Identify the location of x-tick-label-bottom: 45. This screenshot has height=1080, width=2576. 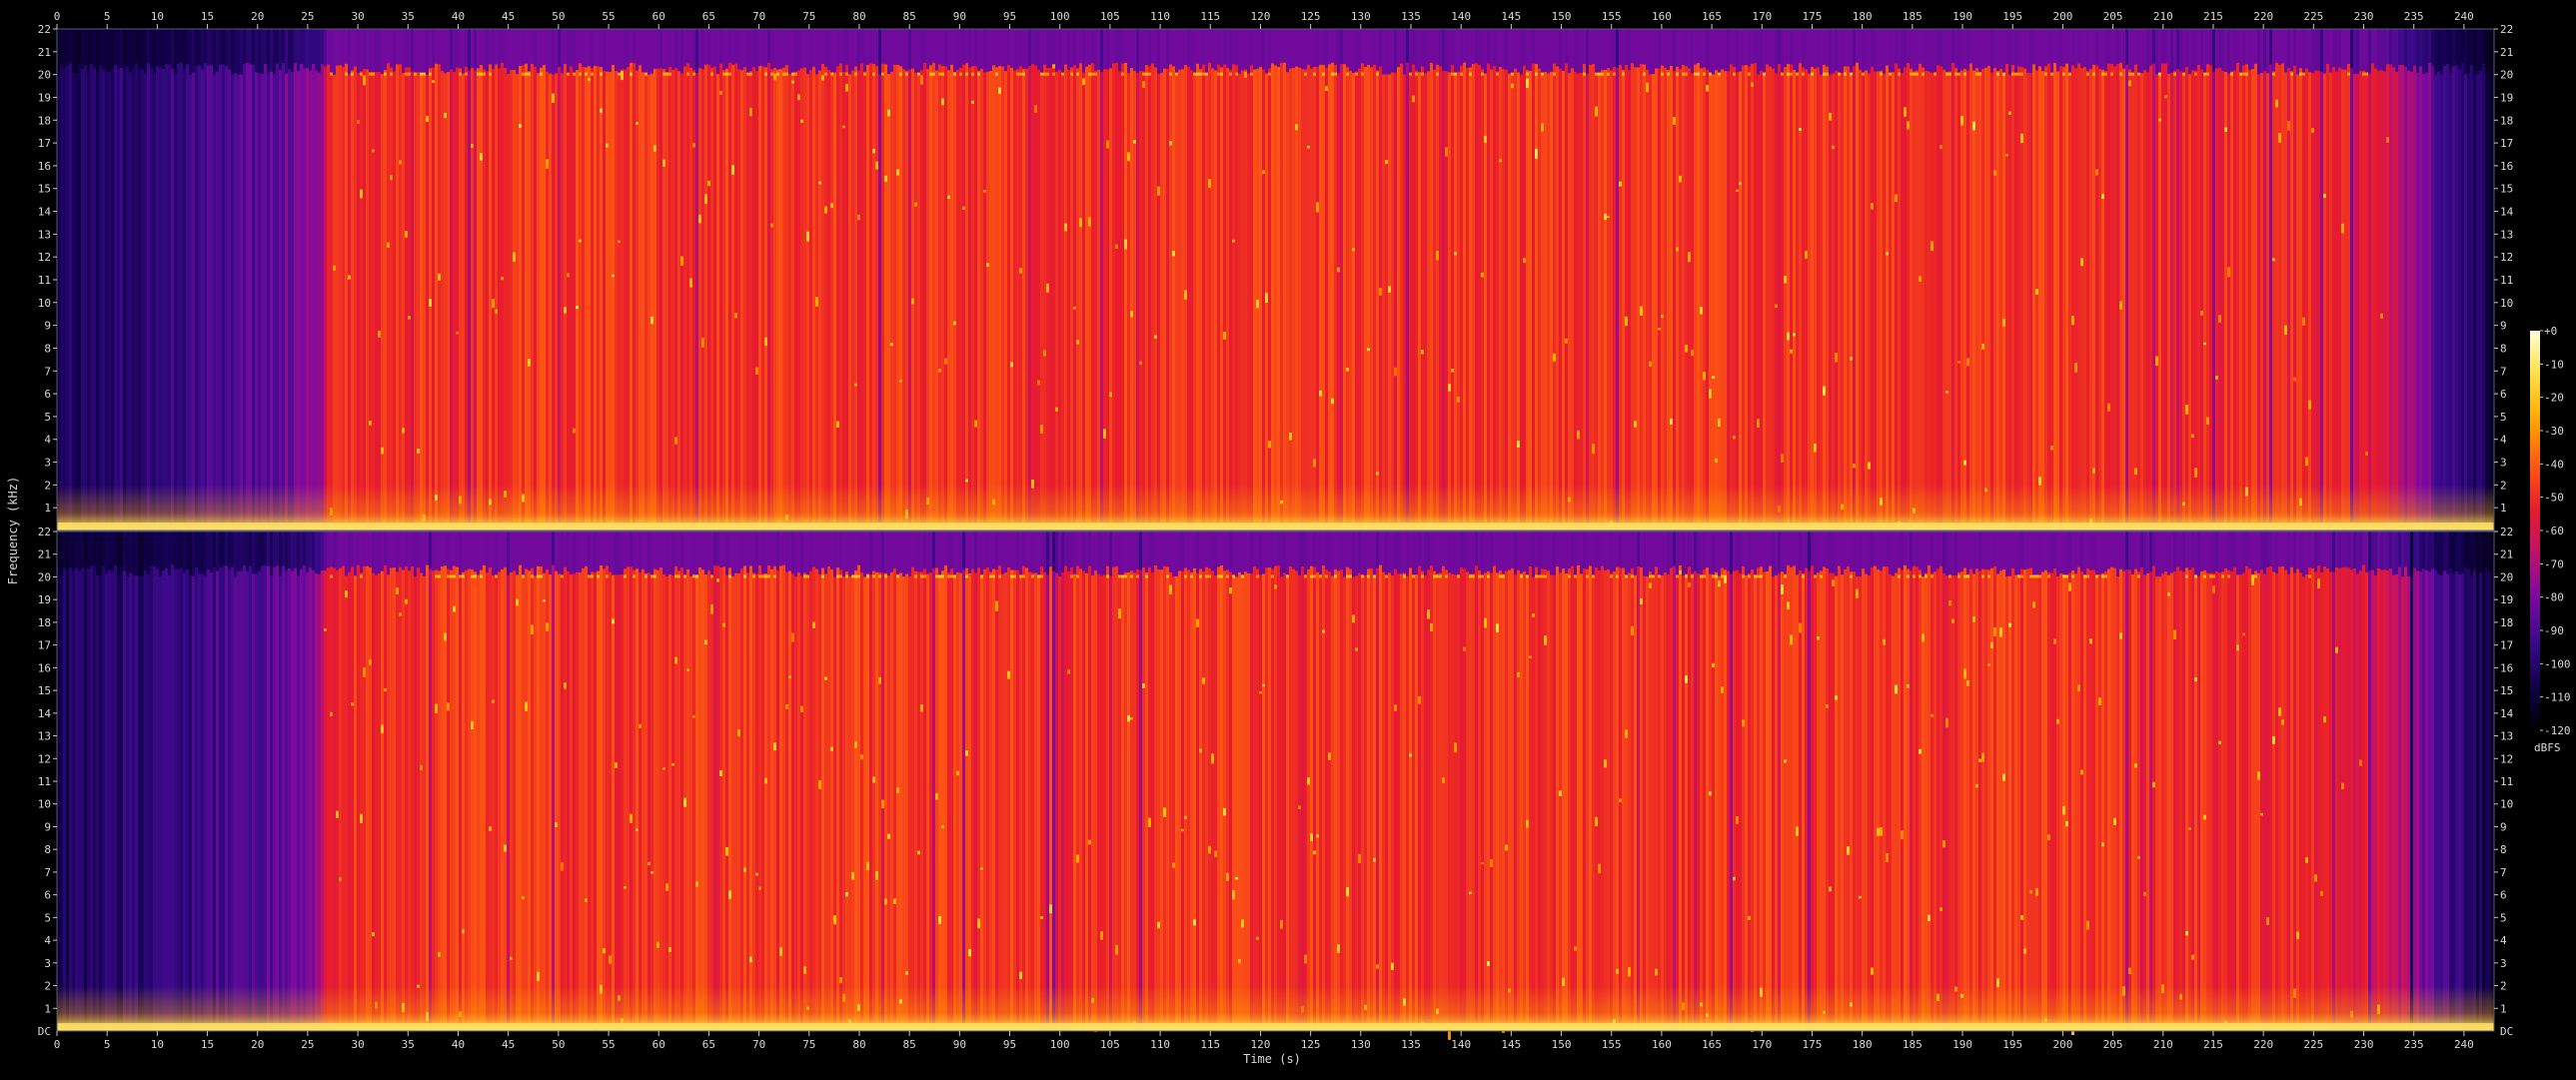
(508, 1044).